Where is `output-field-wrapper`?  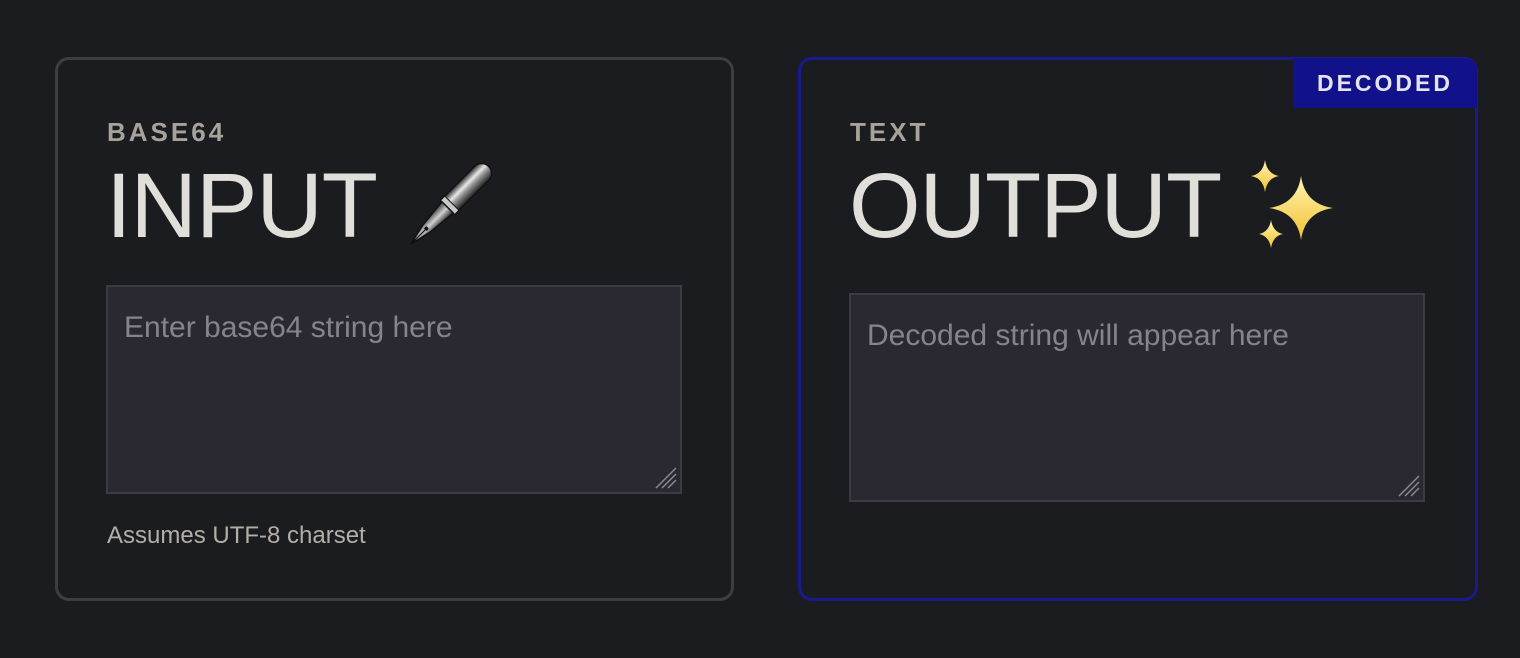 output-field-wrapper is located at coordinates (1137, 397).